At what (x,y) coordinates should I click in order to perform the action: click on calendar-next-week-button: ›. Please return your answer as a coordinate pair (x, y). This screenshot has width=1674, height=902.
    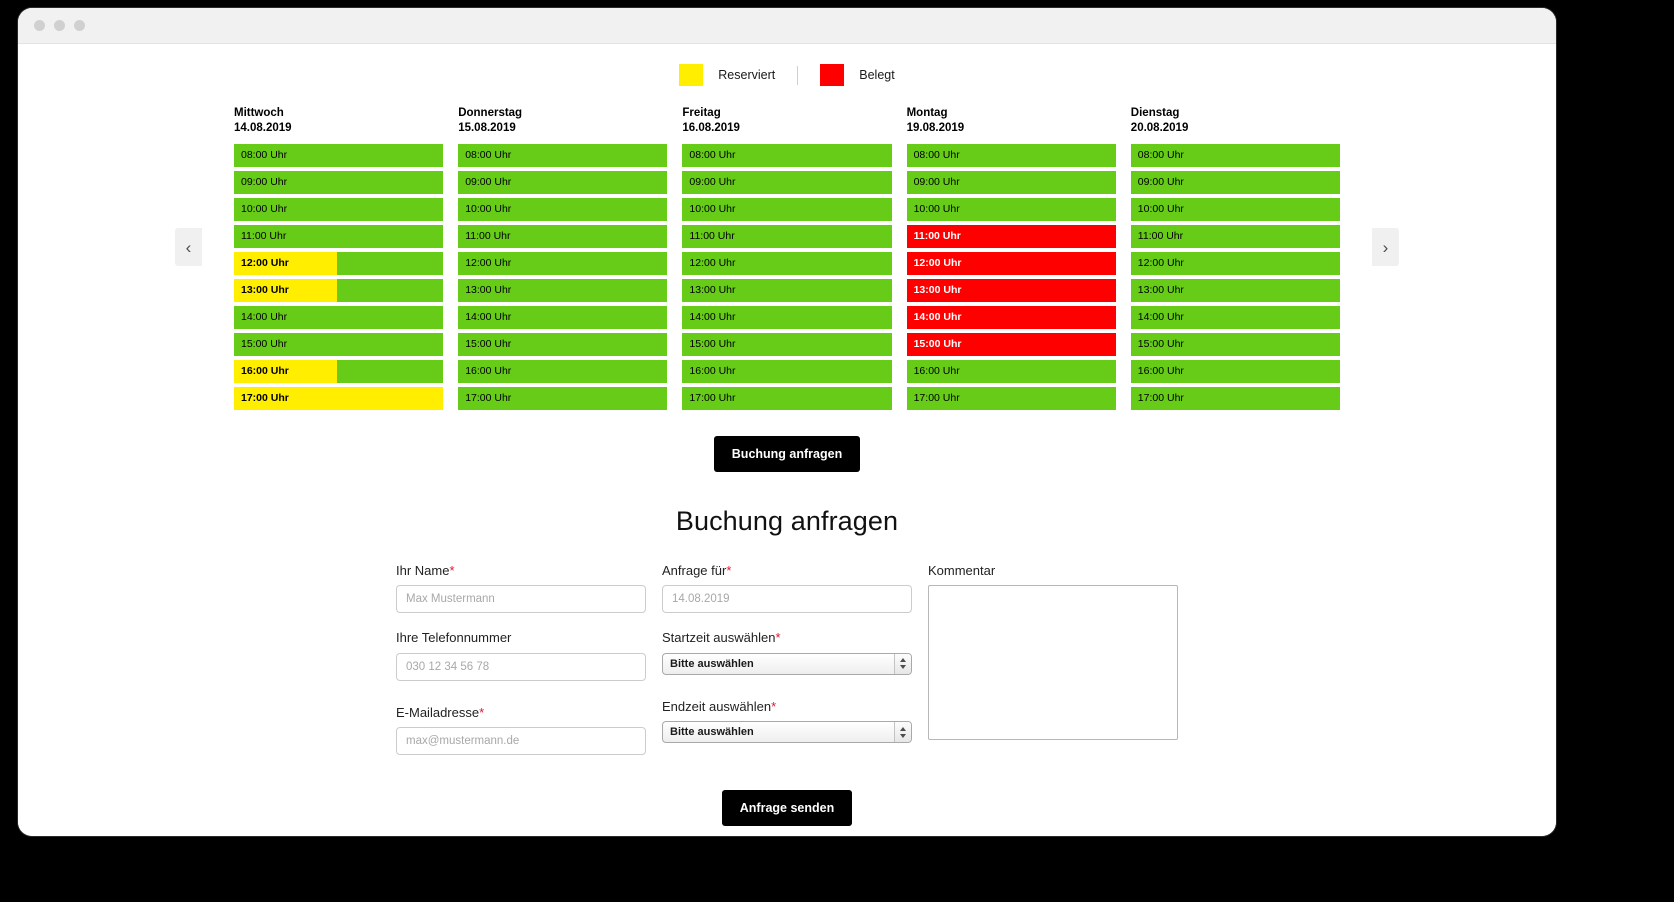
    Looking at the image, I should click on (1385, 247).